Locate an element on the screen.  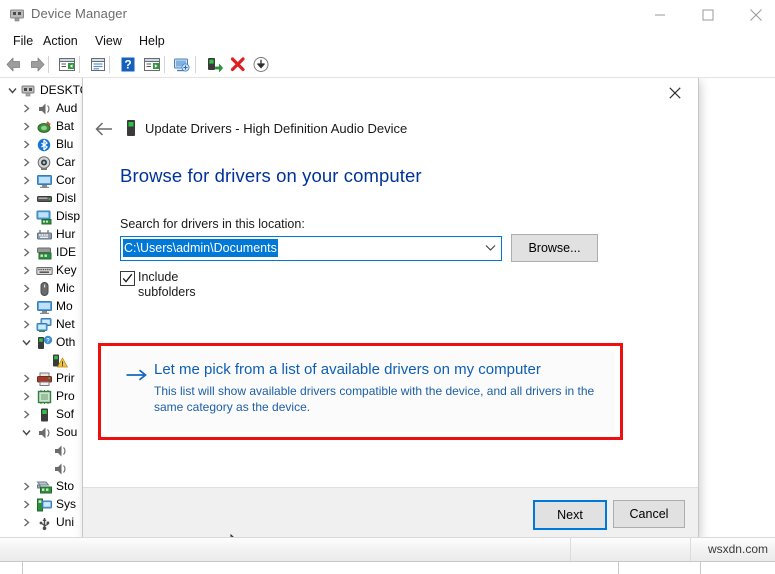
window-title: Device Manager is located at coordinates (79, 13).